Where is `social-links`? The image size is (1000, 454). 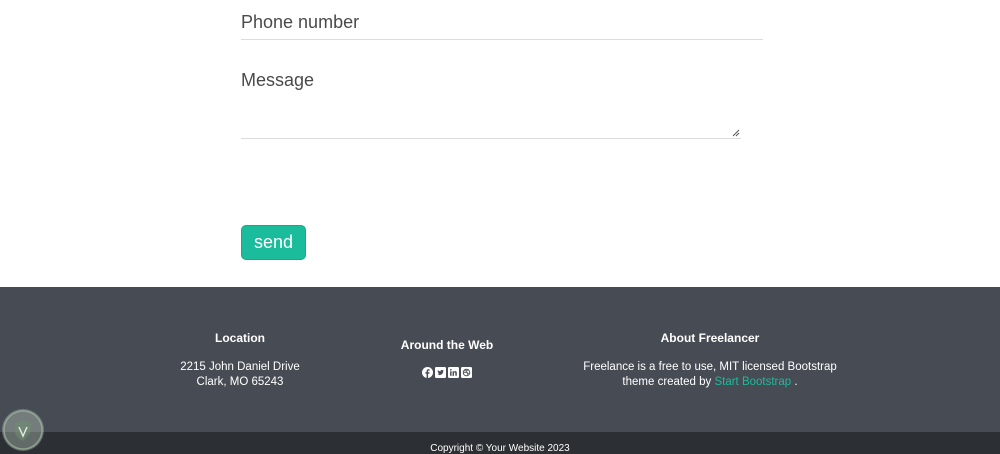 social-links is located at coordinates (447, 372).